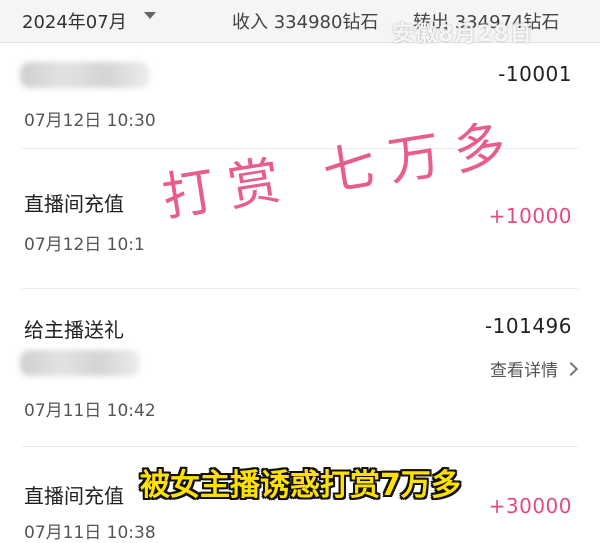 Image resolution: width=600 pixels, height=543 pixels. What do you see at coordinates (90, 121) in the screenshot?
I see `record-time: 07月12日 10:30` at bounding box center [90, 121].